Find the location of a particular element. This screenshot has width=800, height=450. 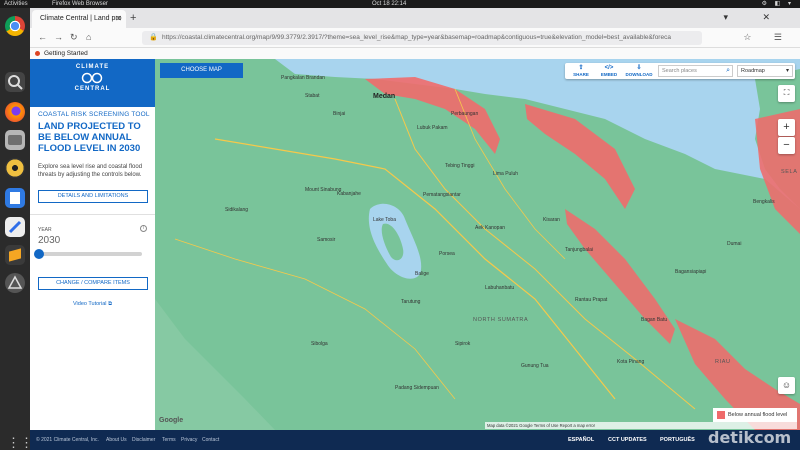

tab-climate-central: Climate Central | Land pro ✕ is located at coordinates (79, 19).